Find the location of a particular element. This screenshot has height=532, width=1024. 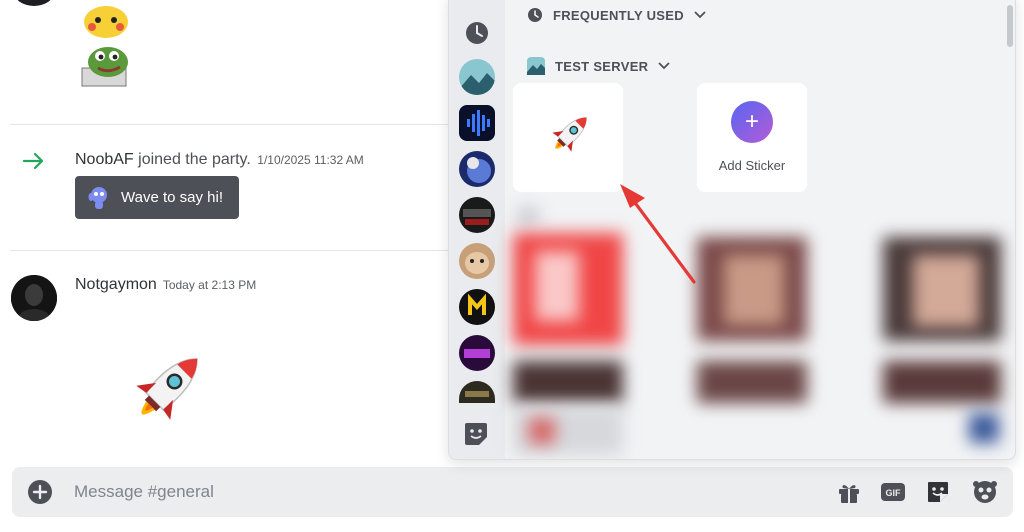

rocket-sticker is located at coordinates (166, 390).